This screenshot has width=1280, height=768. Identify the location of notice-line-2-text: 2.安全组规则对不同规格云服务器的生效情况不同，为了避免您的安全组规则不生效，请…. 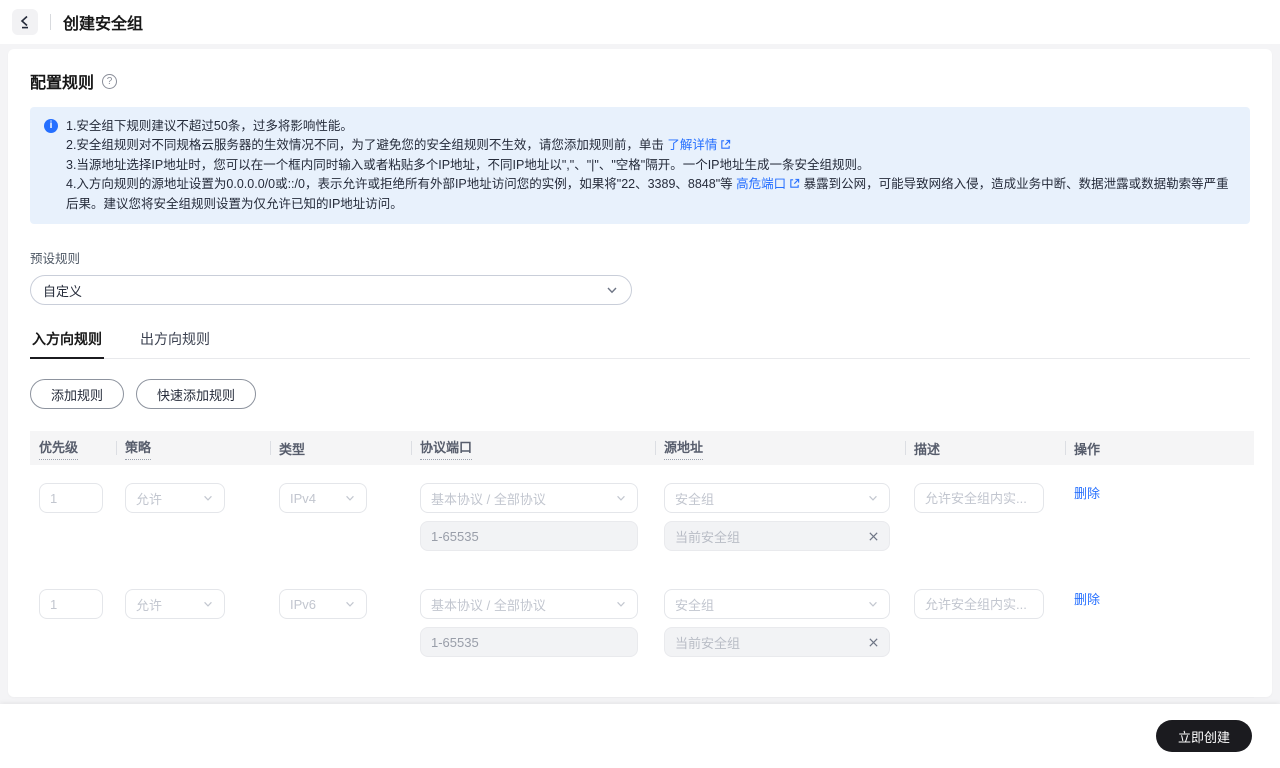
(365, 145).